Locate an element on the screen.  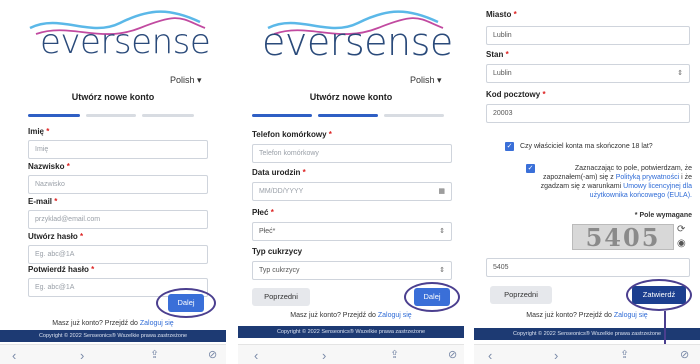
diabetes-type-select: Typ cukrzycy ⇕ is located at coordinates (352, 270).